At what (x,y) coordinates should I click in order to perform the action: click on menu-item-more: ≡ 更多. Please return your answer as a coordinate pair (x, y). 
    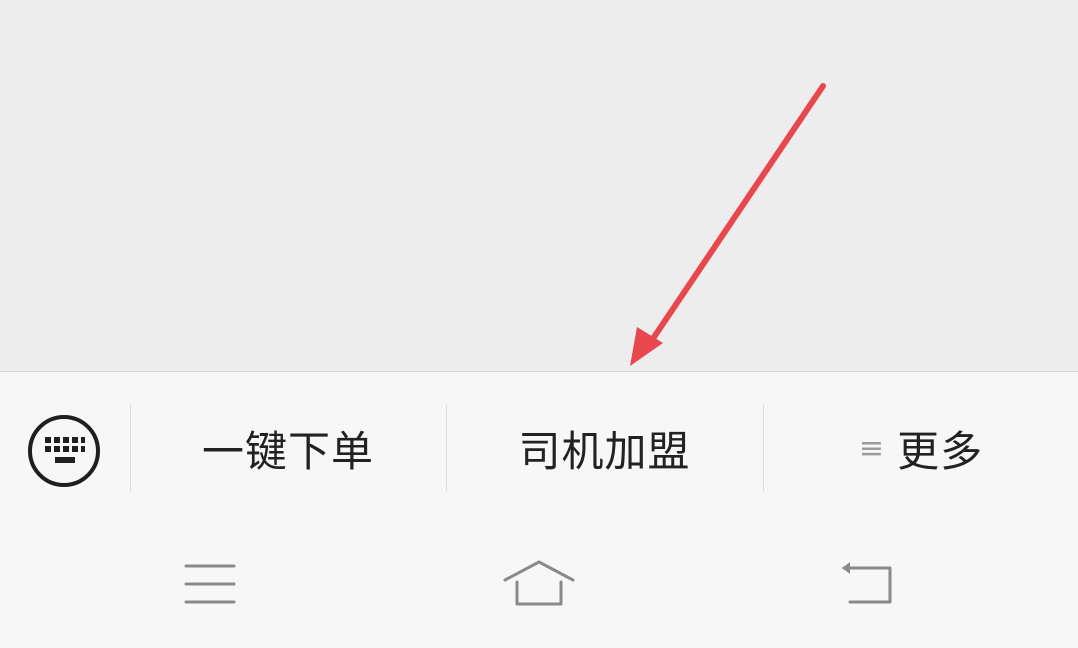
    Looking at the image, I should click on (921, 448).